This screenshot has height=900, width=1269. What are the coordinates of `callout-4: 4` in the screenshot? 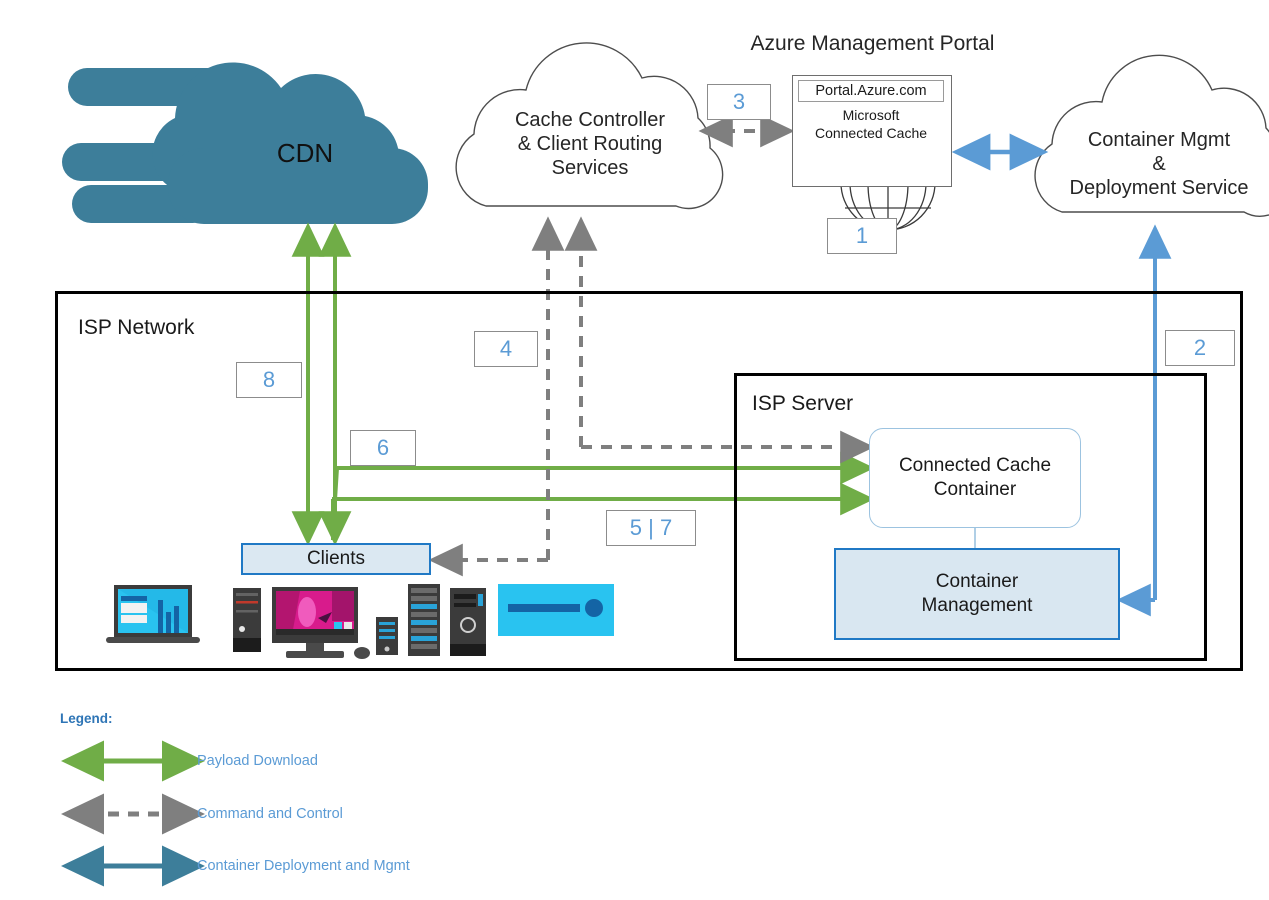 It's located at (506, 349).